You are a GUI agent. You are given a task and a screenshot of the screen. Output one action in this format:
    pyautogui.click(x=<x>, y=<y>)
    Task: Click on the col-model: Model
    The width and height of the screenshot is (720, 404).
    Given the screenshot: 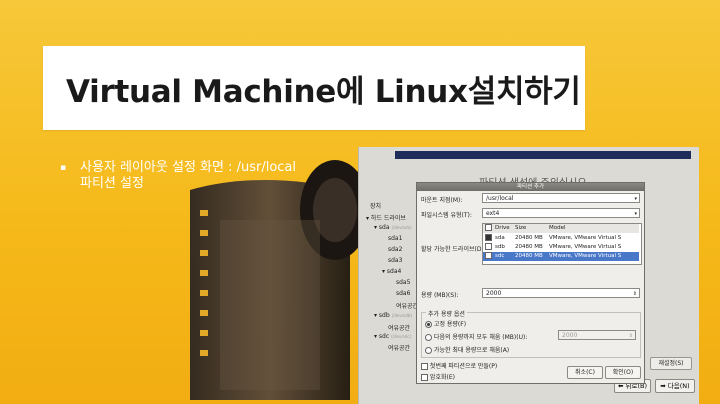 What is the action you would take?
    pyautogui.click(x=557, y=228)
    